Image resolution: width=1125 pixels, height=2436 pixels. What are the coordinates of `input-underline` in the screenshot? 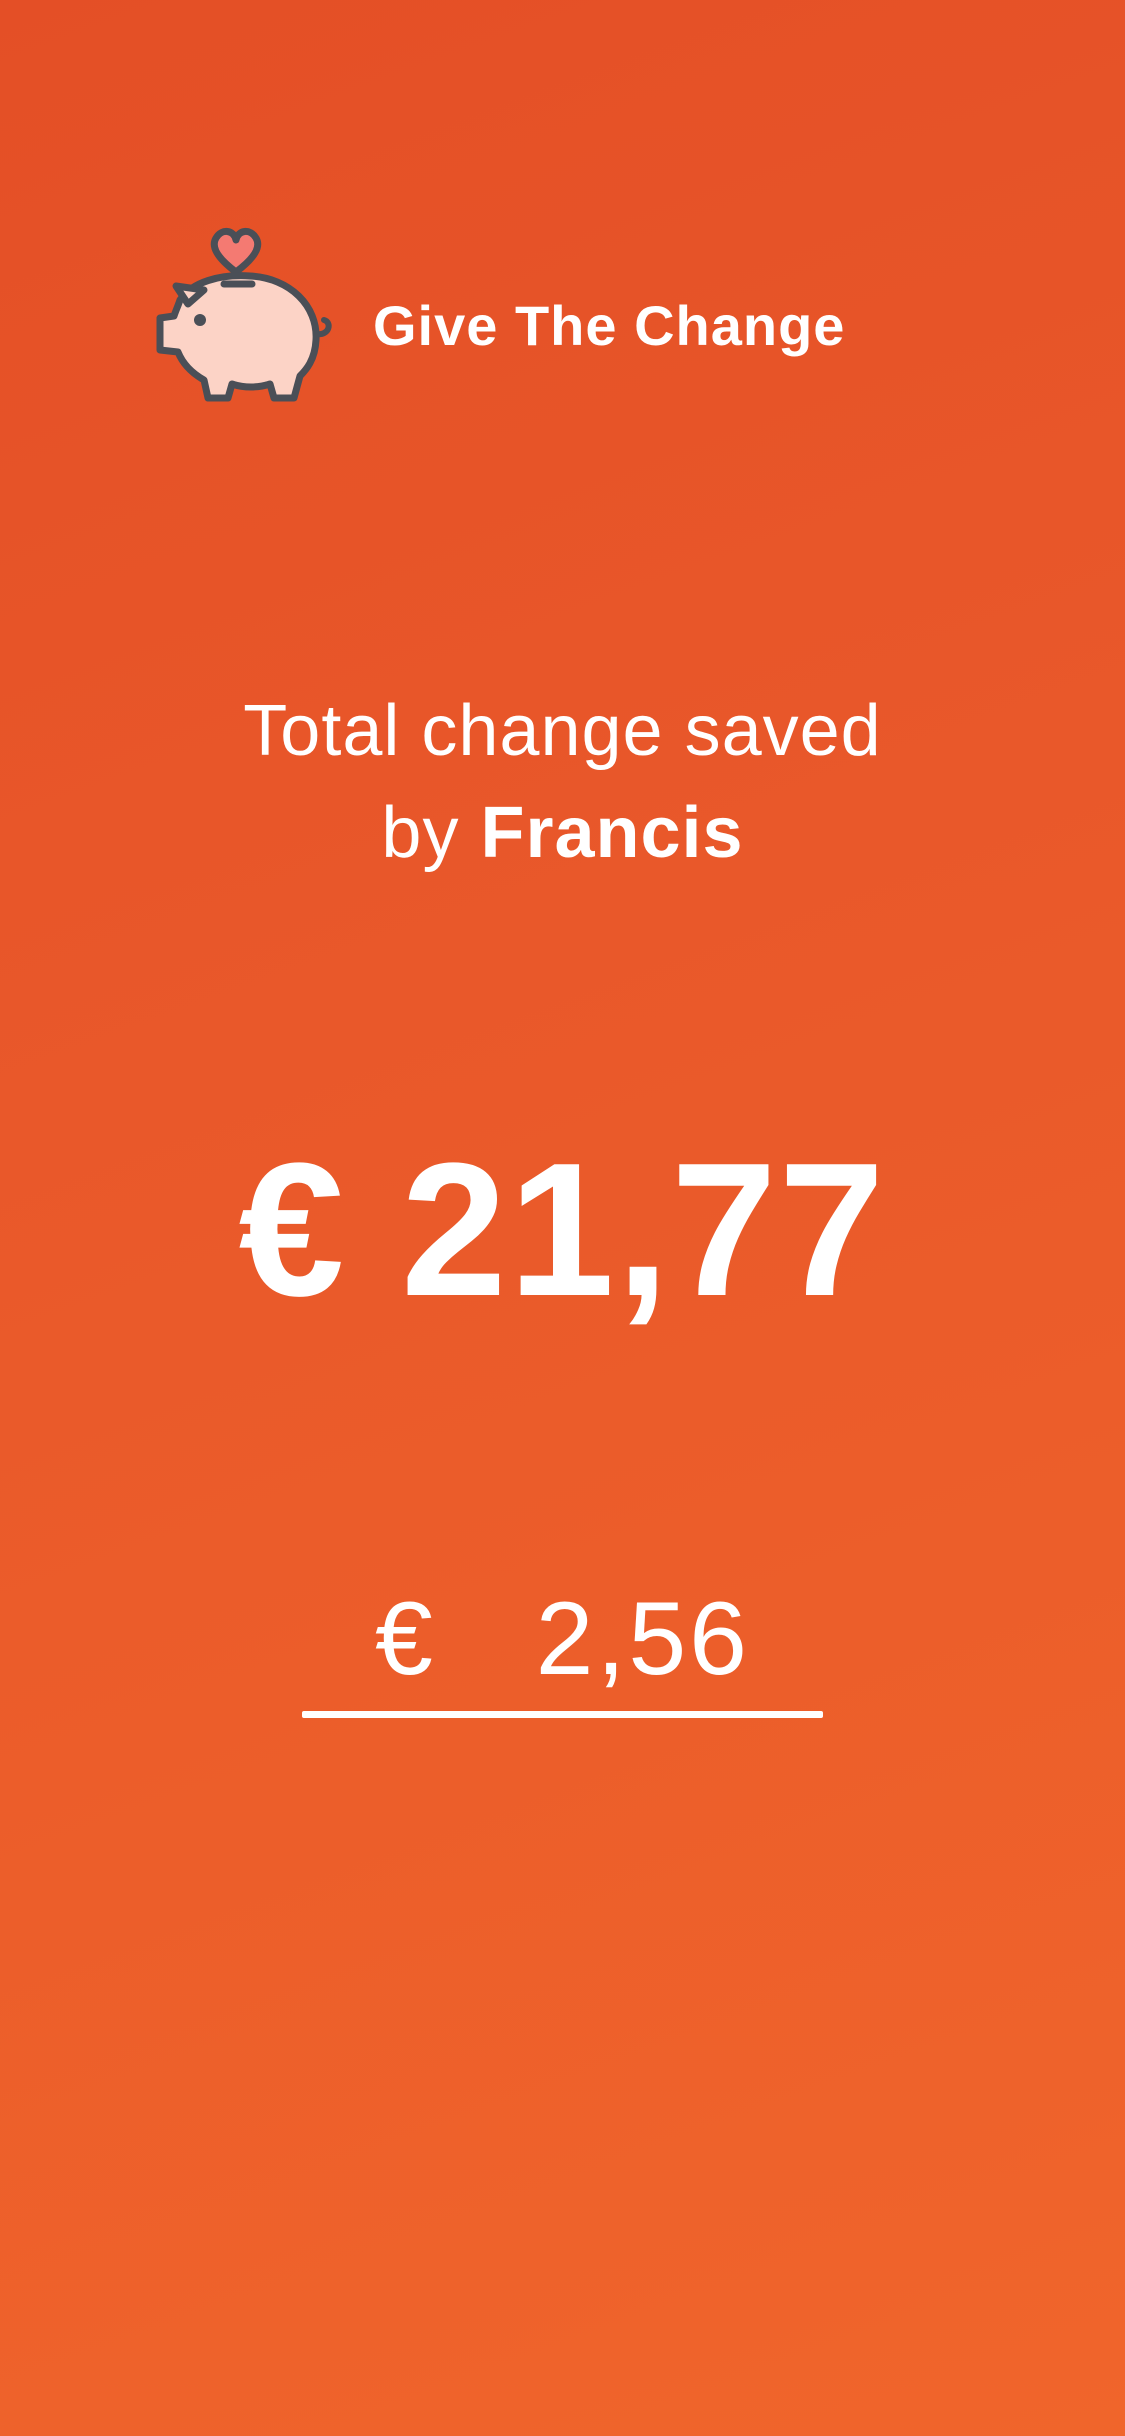 It's located at (562, 1714).